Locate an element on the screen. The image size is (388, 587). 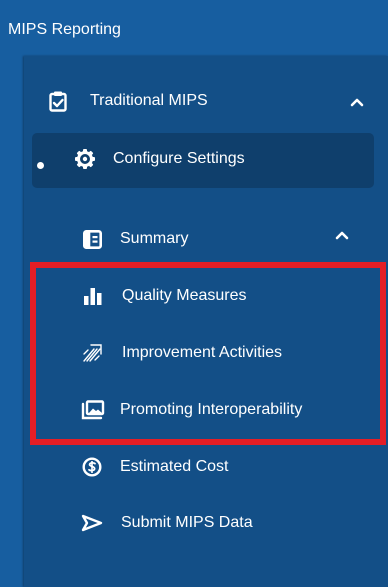
nav-group-traditional-mips: Traditional MIPS is located at coordinates (127, 101).